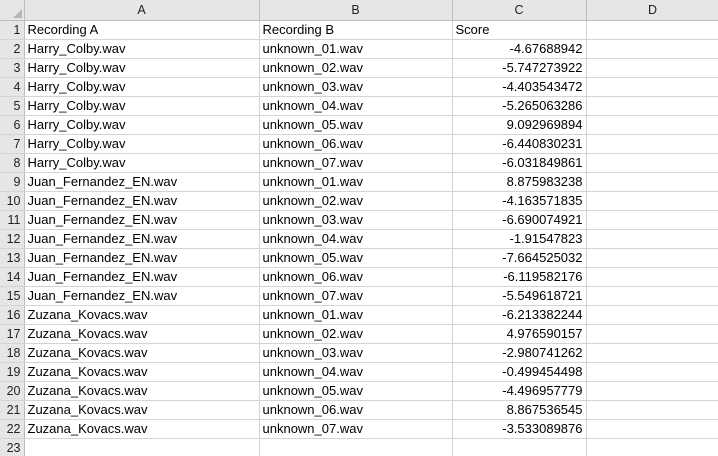  Describe the element at coordinates (519, 144) in the screenshot. I see `cell-score: -6.440830231` at that location.